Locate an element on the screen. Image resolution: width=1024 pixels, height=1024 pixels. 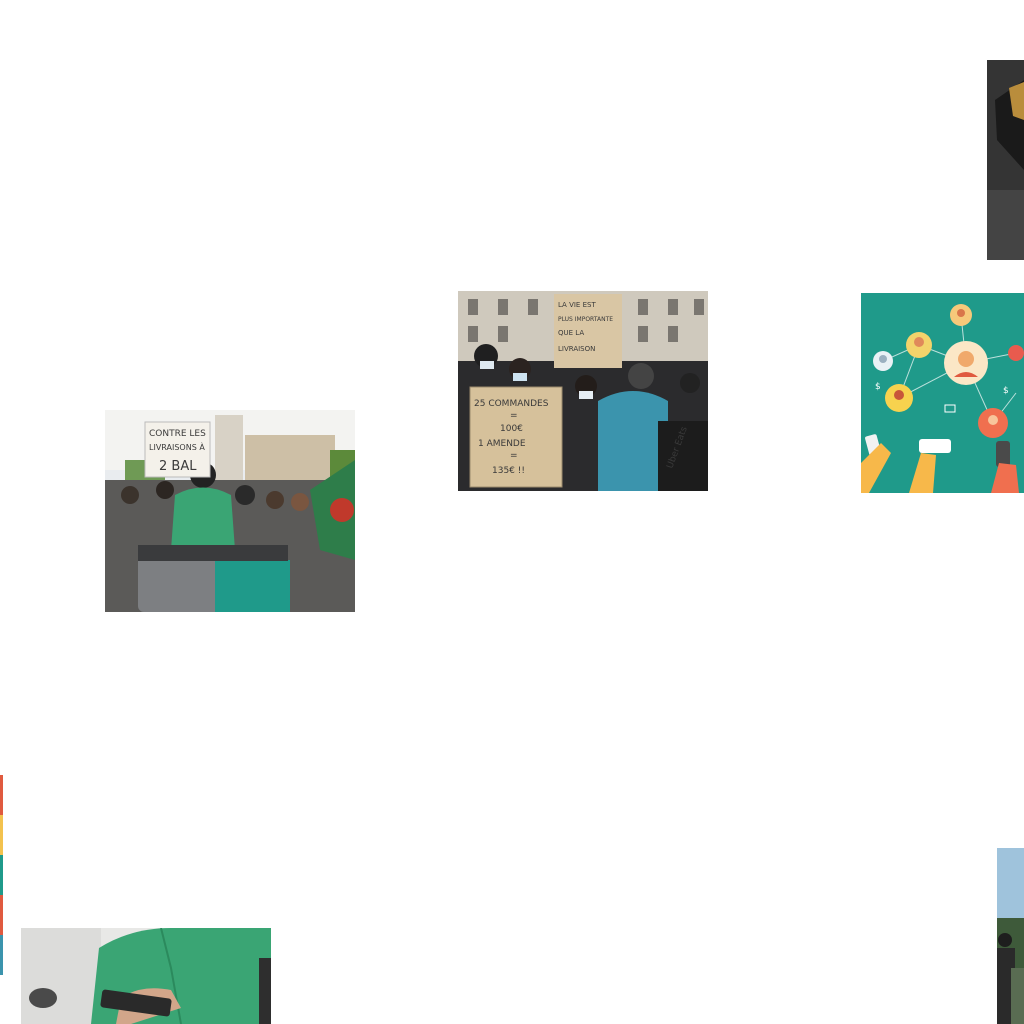
top-sign-line-3: QUE LA is located at coordinates (571, 333).